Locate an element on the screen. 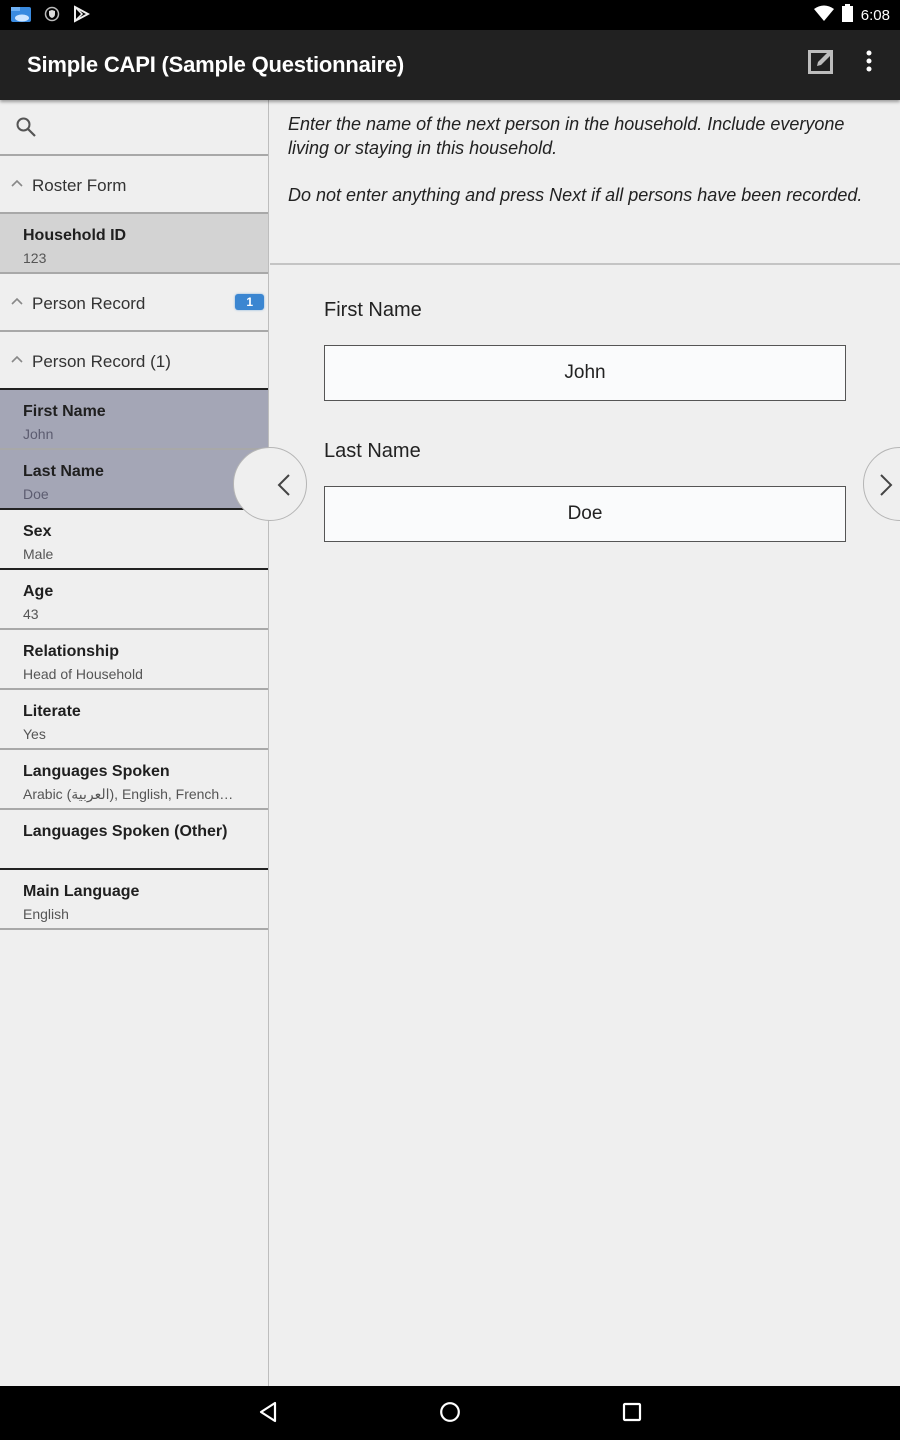  chevron-right-icon is located at coordinates (886, 485).